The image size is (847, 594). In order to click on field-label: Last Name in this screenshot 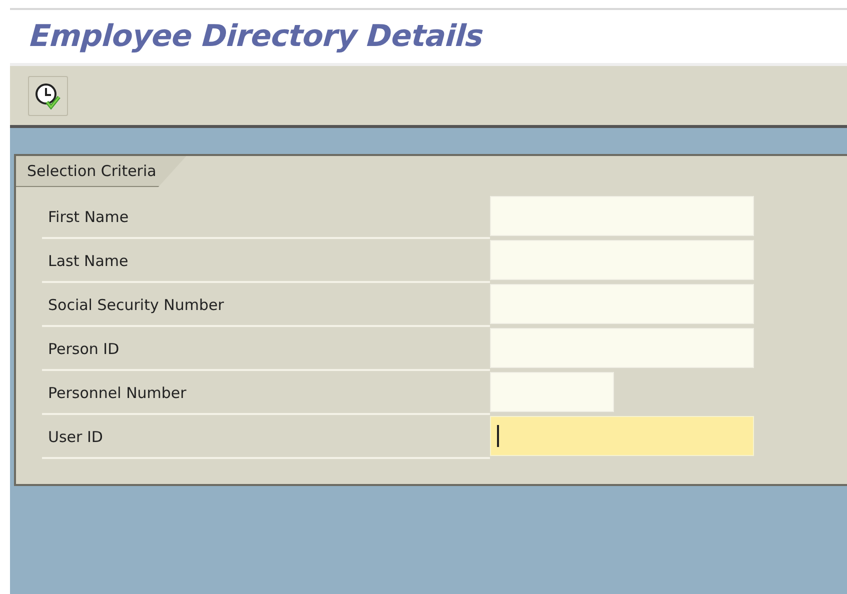, I will do `click(87, 261)`.